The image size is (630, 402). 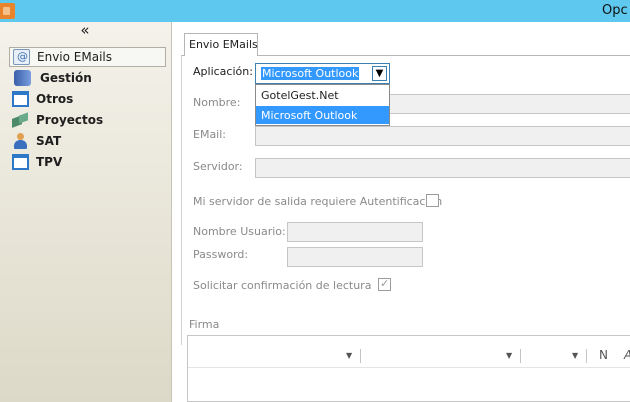 I want to click on nombre-label: Nombre:, so click(x=217, y=102).